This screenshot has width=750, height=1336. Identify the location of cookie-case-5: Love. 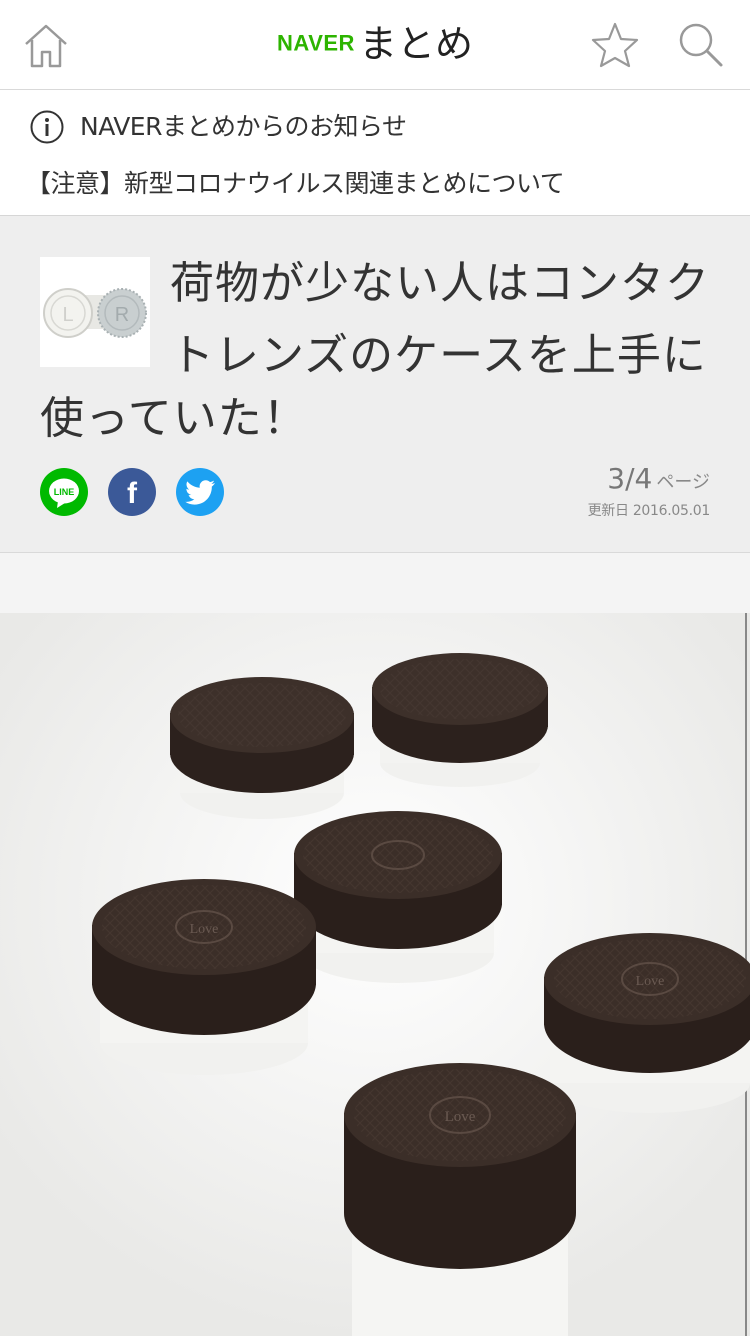
(647, 1023).